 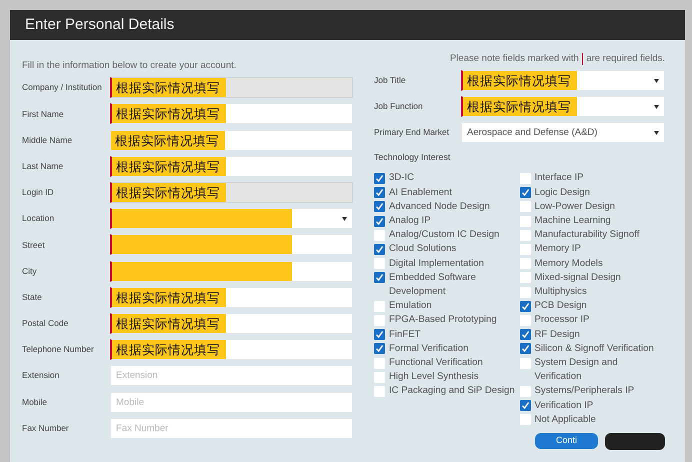 What do you see at coordinates (434, 377) in the screenshot?
I see `checkbox-label: High Level Synthesis` at bounding box center [434, 377].